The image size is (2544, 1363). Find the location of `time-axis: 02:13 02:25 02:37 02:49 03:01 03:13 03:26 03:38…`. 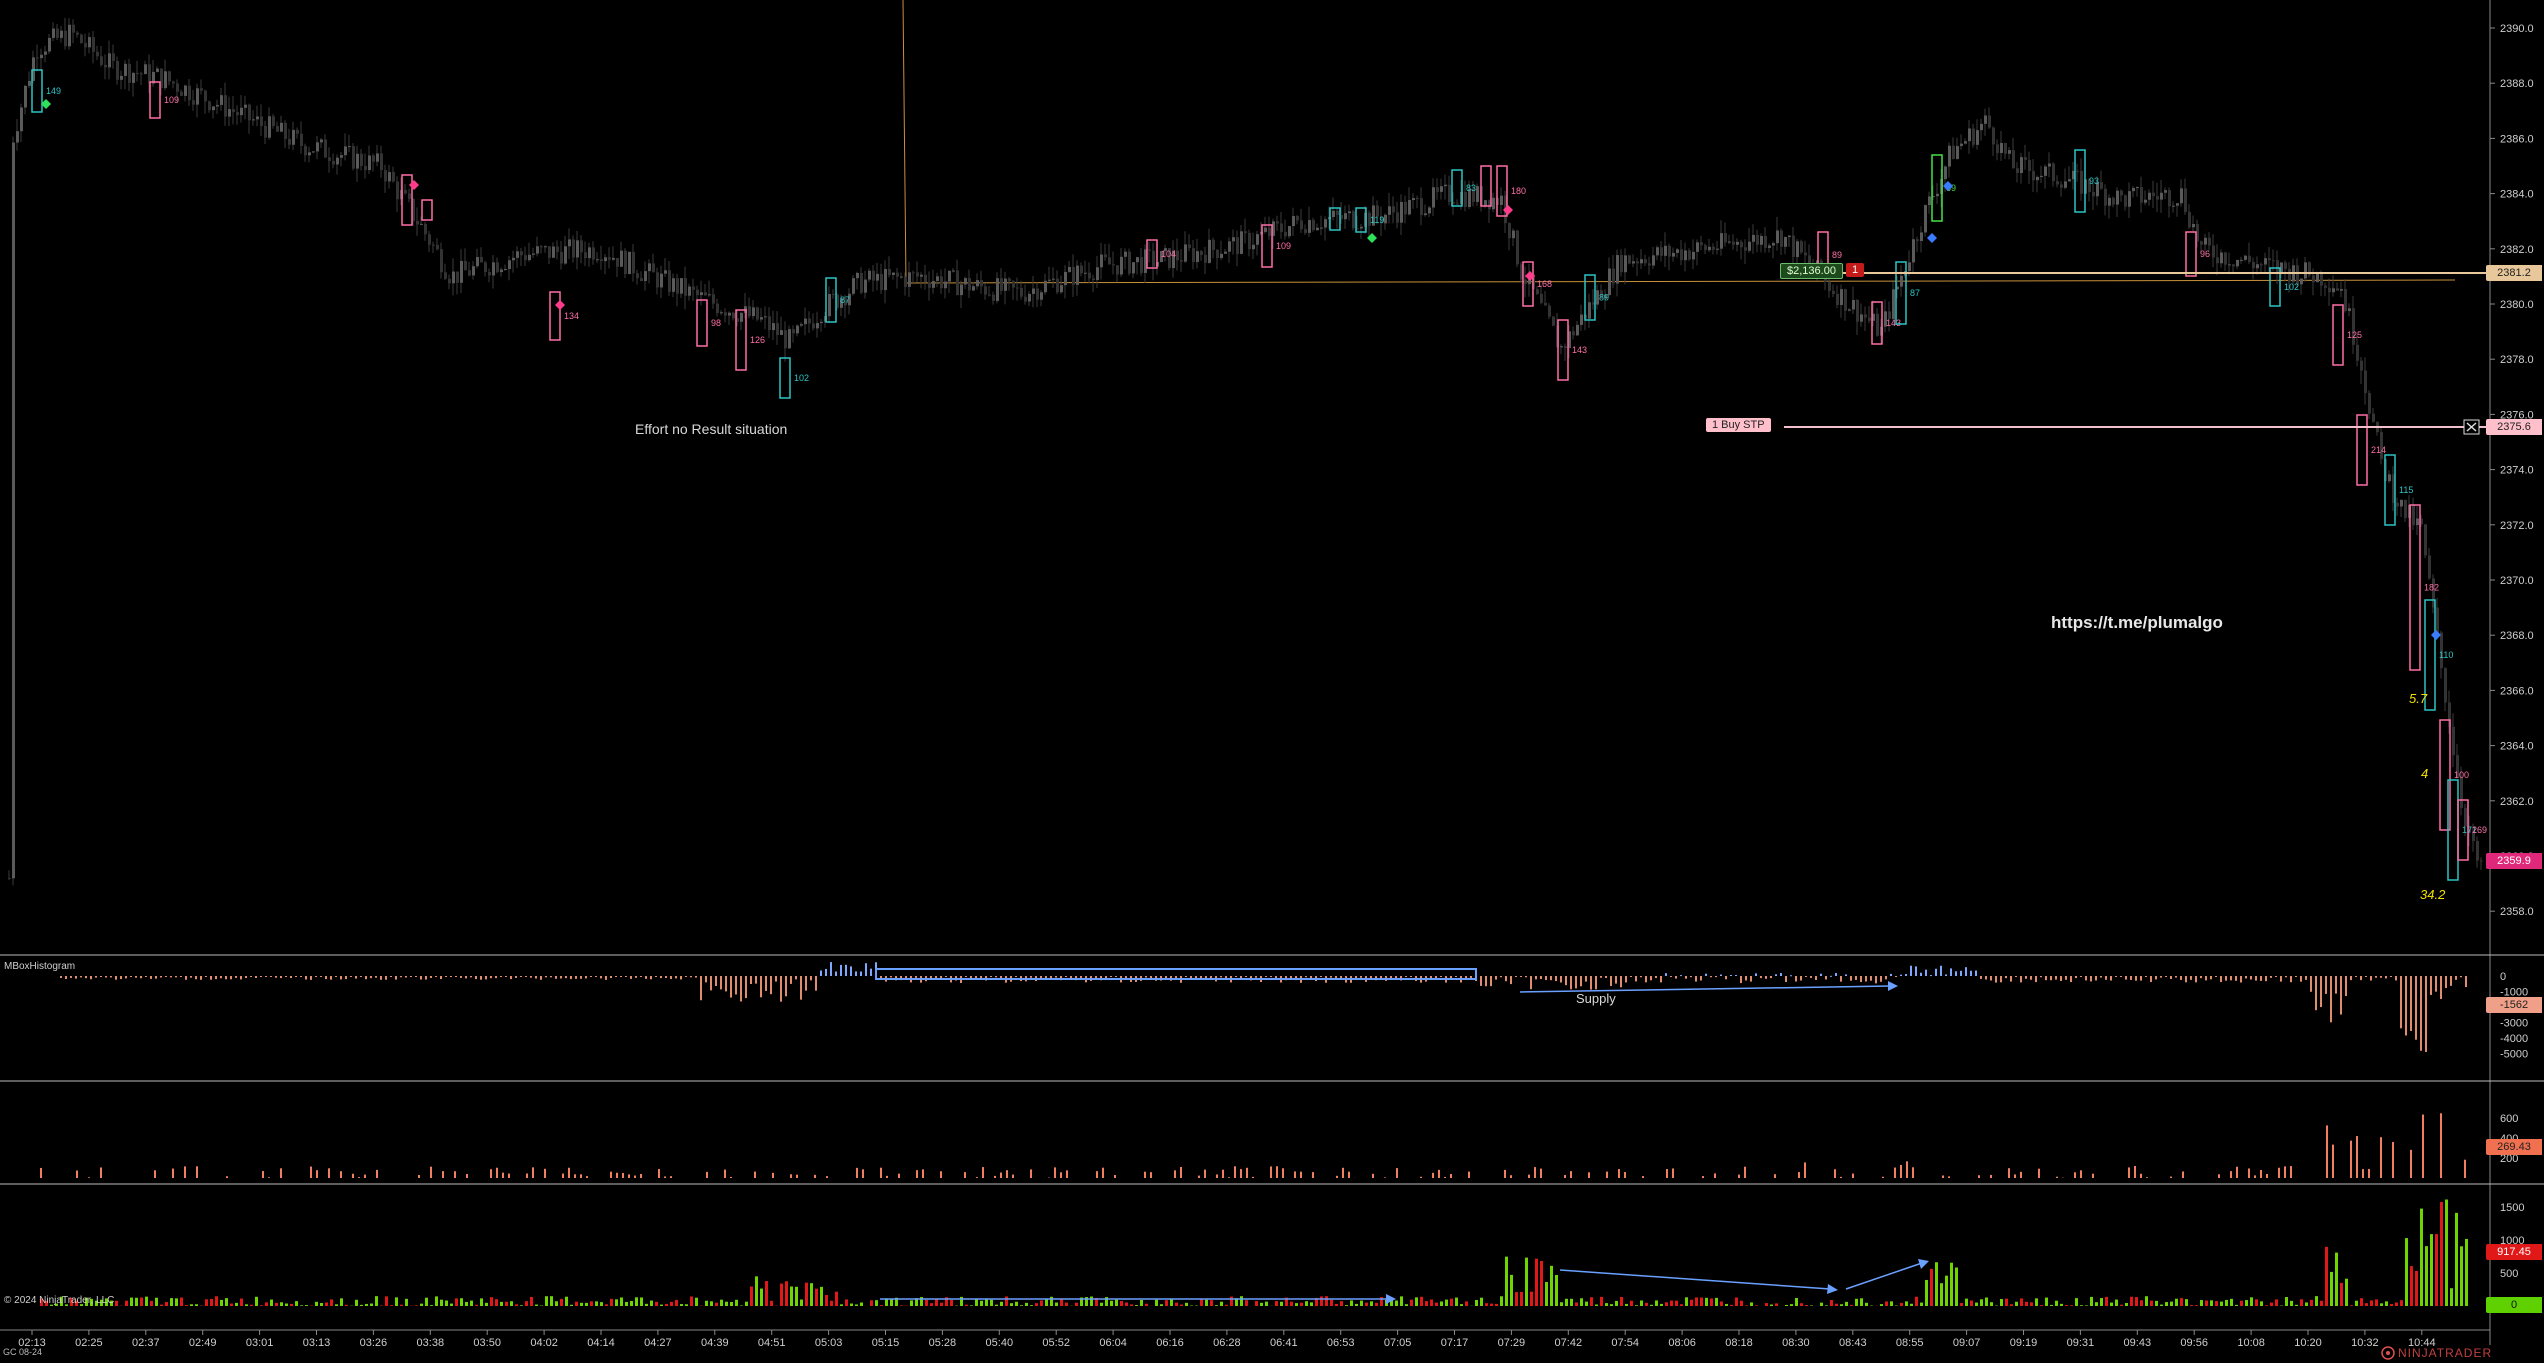

time-axis: 02:13 02:25 02:37 02:49 03:01 03:13 03:26 03:38… is located at coordinates (1227, 1339).